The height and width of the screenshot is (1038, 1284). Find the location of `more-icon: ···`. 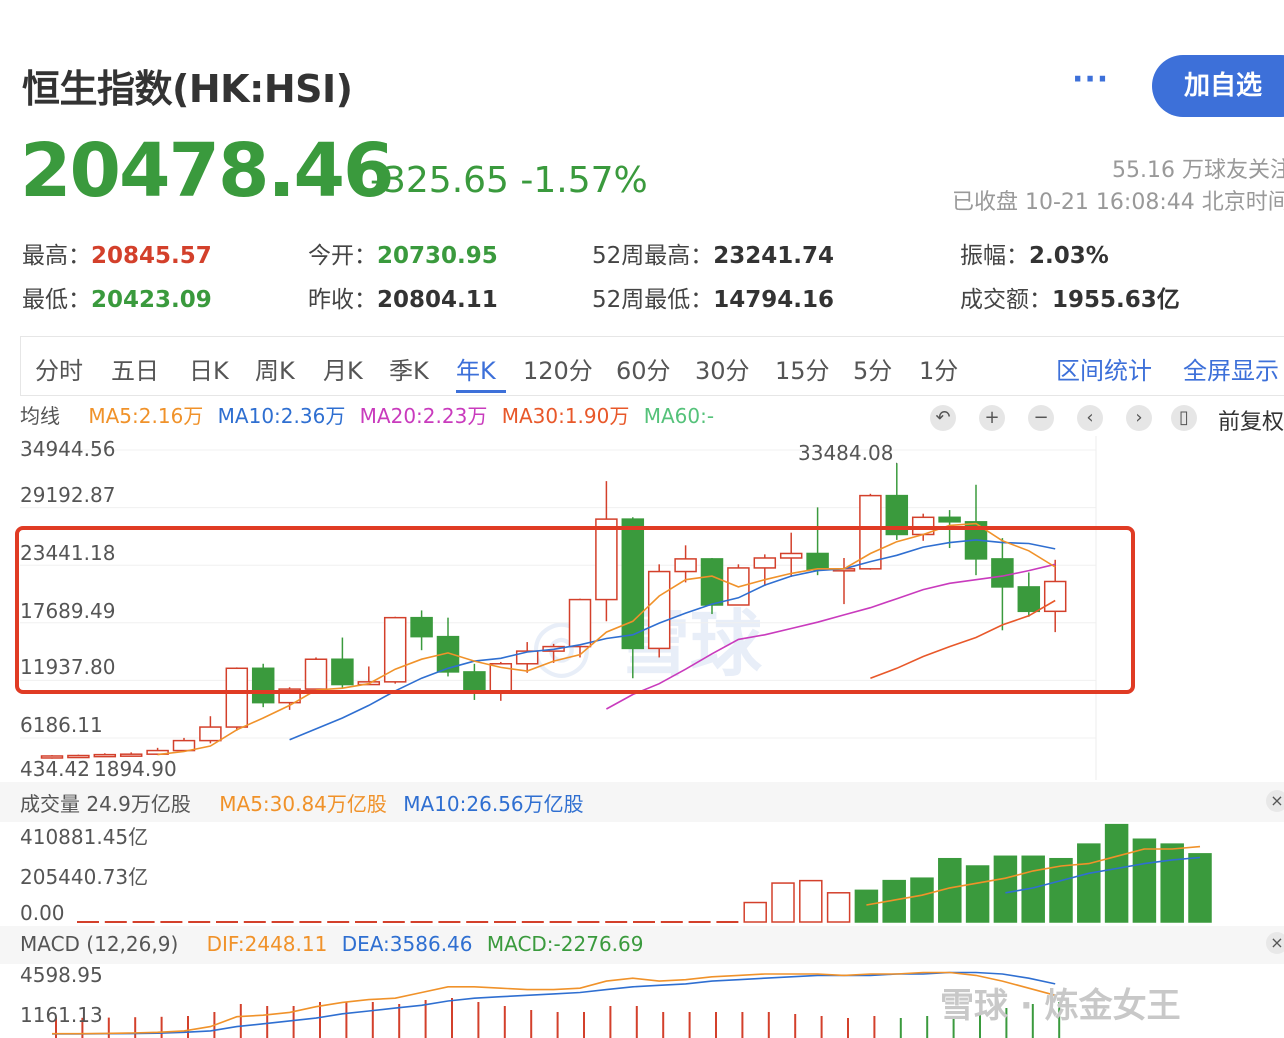

more-icon: ··· is located at coordinates (1090, 79).